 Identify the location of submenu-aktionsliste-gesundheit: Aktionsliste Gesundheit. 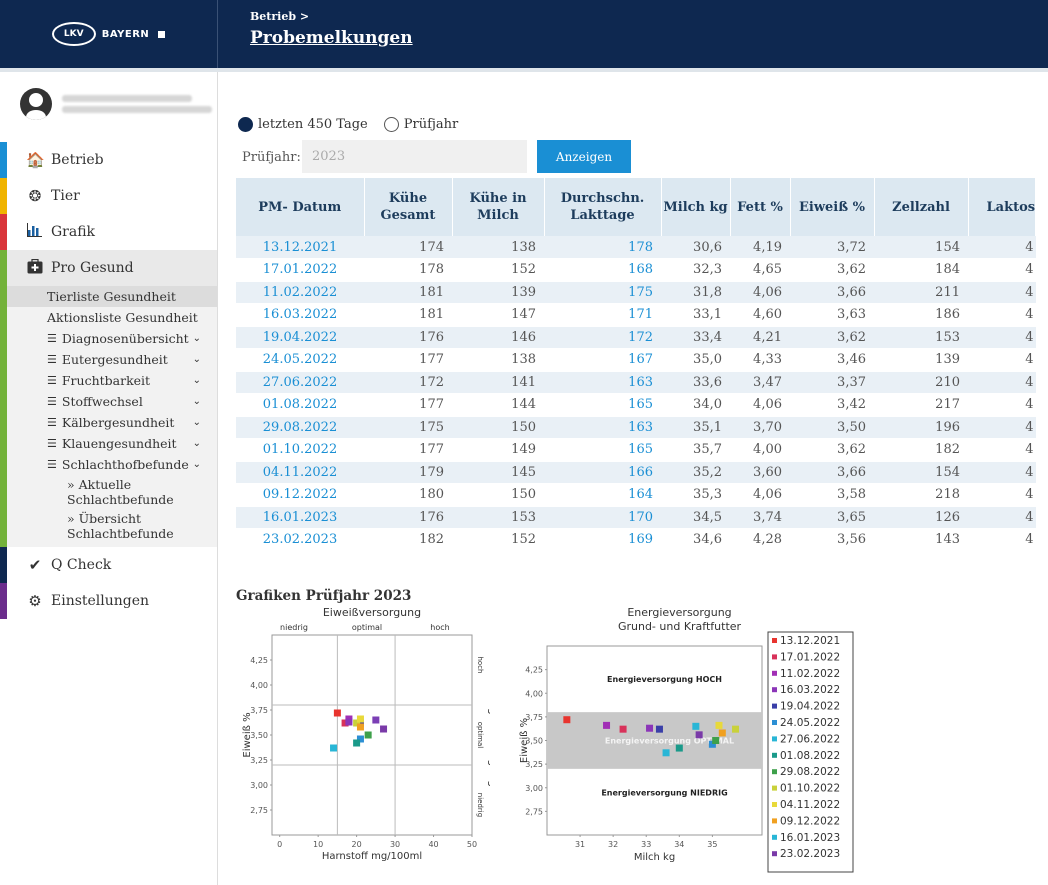
(108, 317).